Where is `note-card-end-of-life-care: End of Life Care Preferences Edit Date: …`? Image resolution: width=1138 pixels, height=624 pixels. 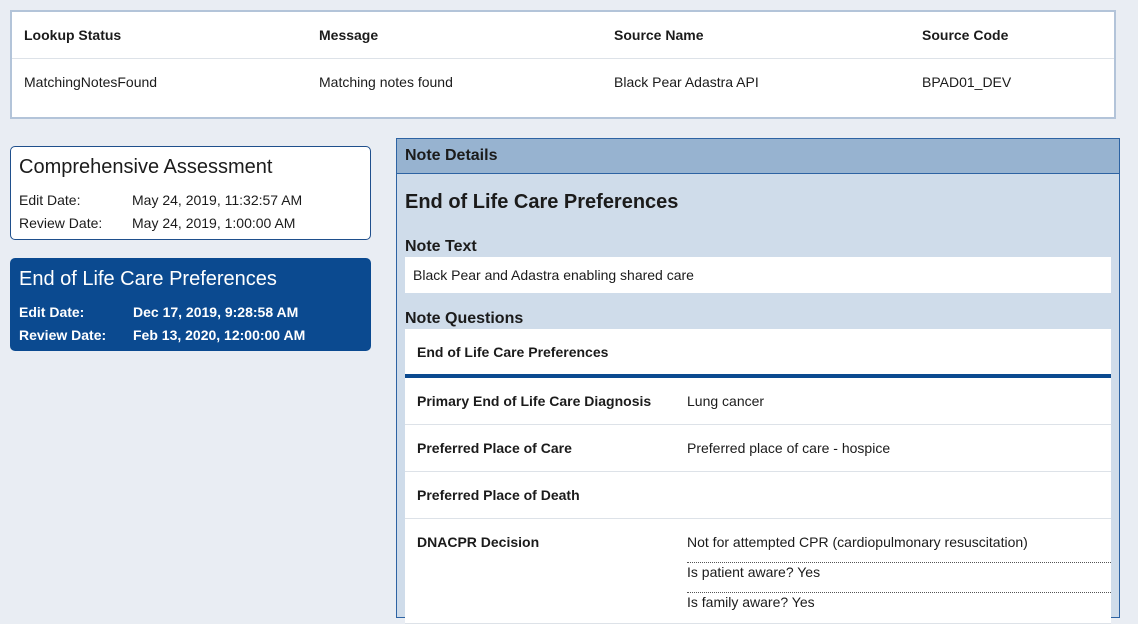
note-card-end-of-life-care: End of Life Care Preferences Edit Date: … is located at coordinates (190, 304).